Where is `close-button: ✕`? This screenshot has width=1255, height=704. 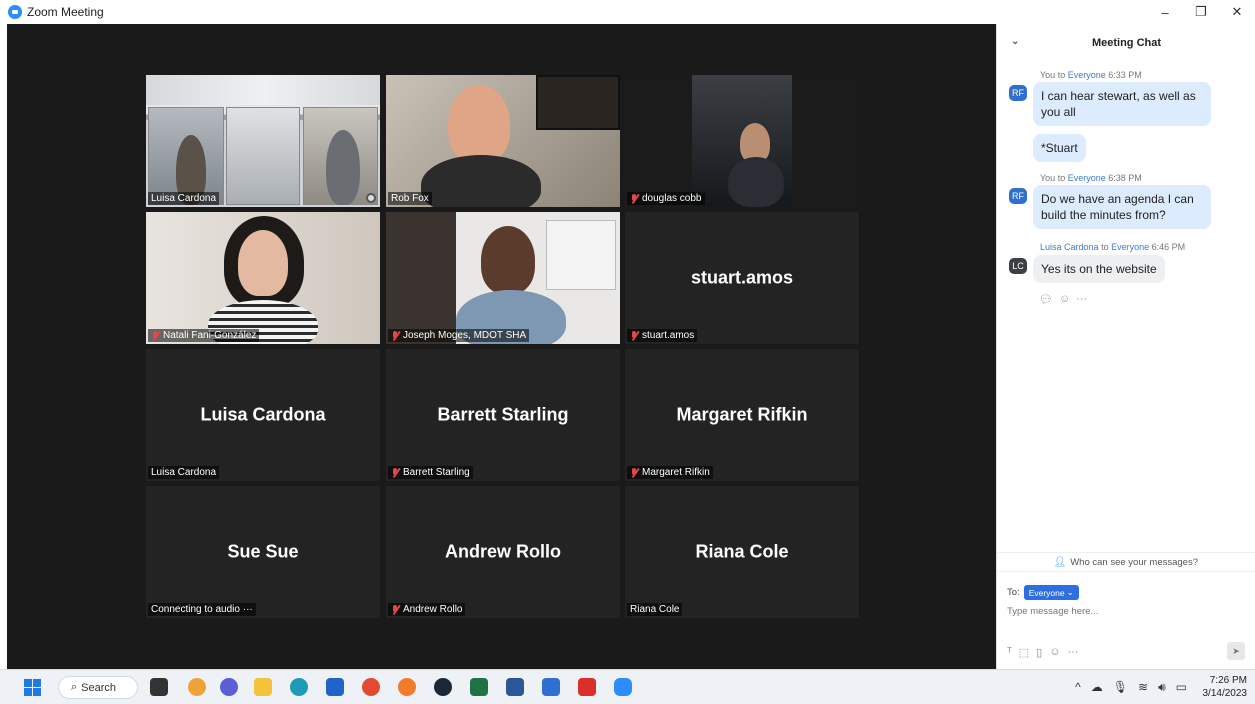
close-button: ✕ is located at coordinates (1237, 12).